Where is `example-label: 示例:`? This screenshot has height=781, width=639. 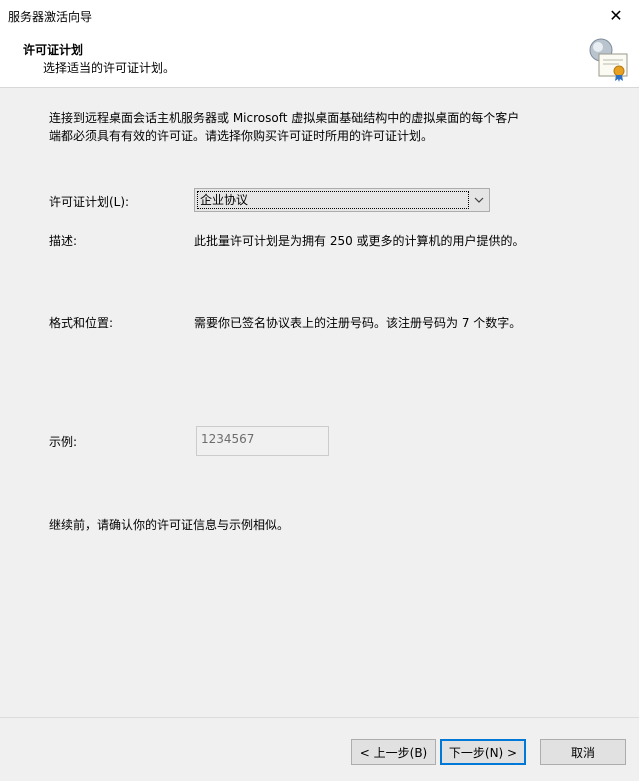 example-label: 示例: is located at coordinates (63, 442).